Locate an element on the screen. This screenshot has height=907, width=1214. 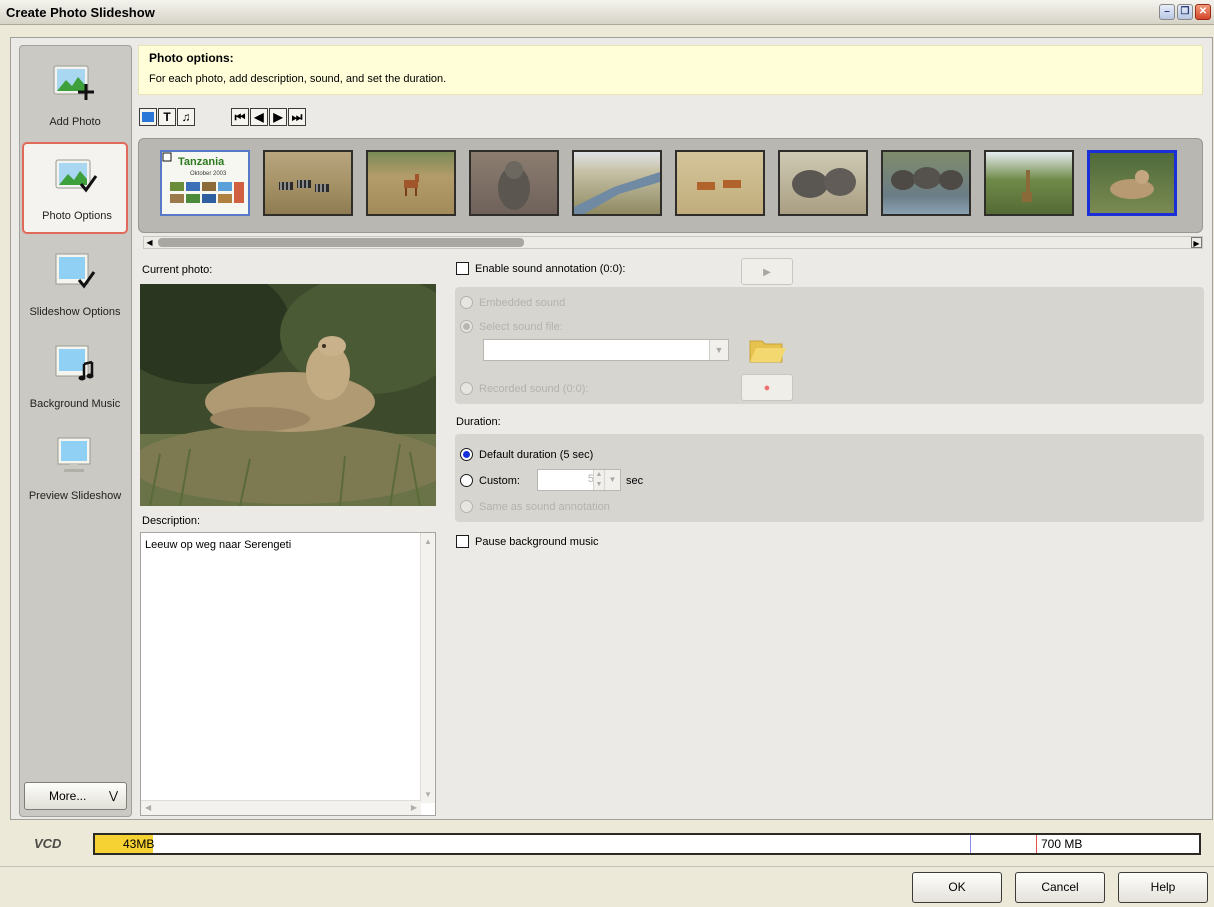
impalas-image is located at coordinates (719, 185).